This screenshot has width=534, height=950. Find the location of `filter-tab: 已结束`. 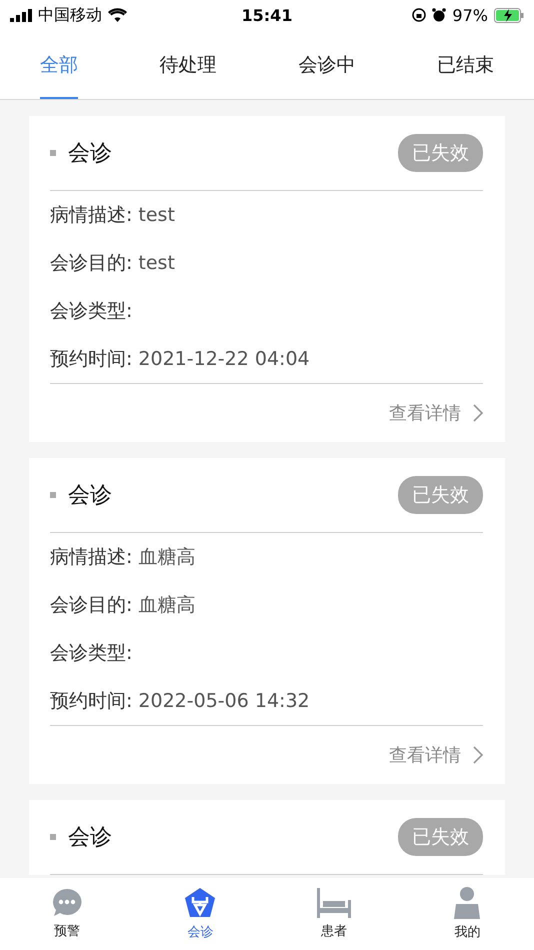

filter-tab: 已结束 is located at coordinates (465, 64).